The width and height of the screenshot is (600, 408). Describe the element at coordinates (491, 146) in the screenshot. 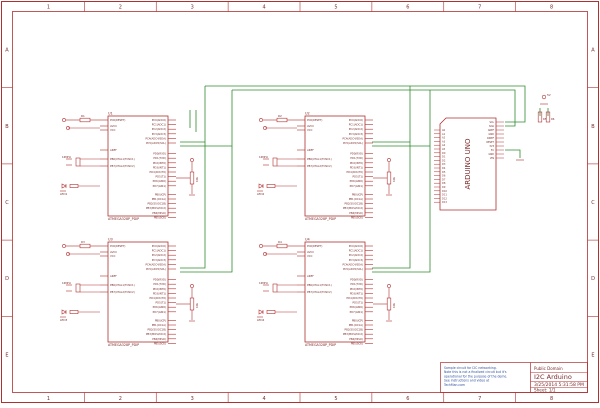

I see `uno-pin-label: 3V3` at that location.